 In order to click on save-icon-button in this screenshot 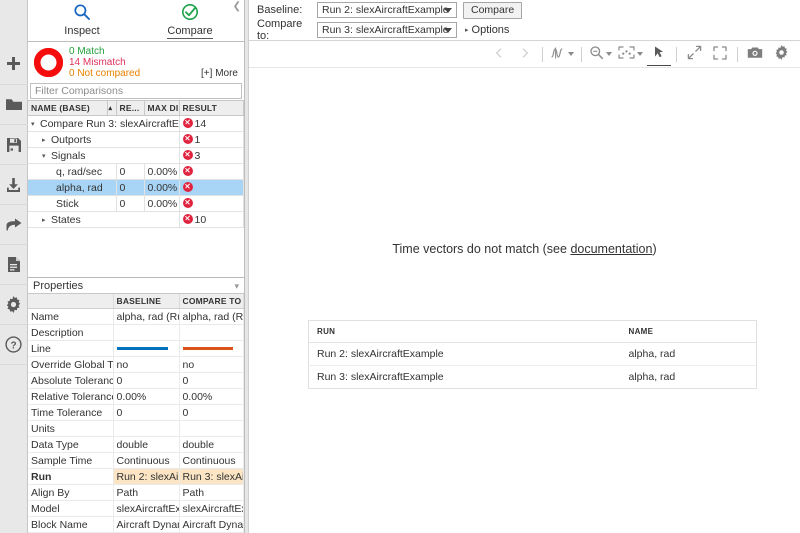, I will do `click(14, 145)`.